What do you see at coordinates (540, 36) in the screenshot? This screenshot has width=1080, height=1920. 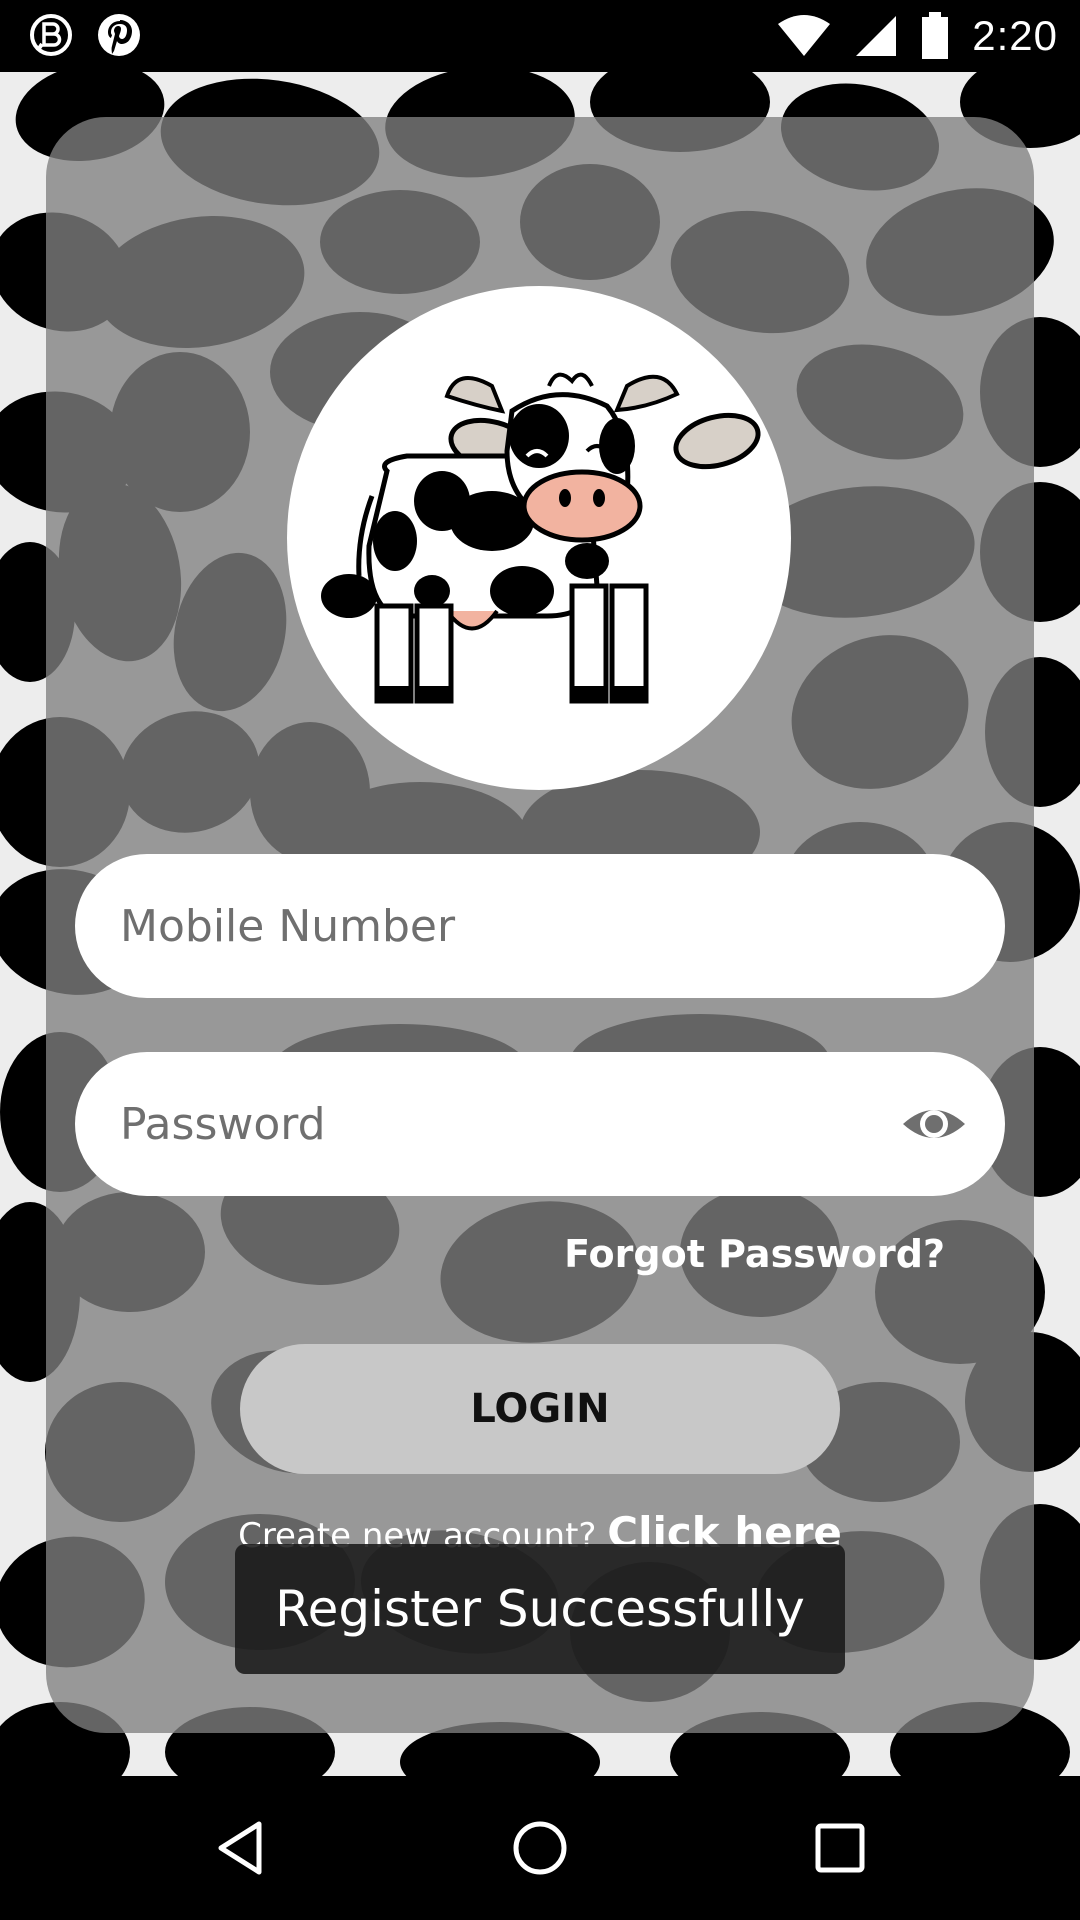 I see `status-bar: 2:20` at bounding box center [540, 36].